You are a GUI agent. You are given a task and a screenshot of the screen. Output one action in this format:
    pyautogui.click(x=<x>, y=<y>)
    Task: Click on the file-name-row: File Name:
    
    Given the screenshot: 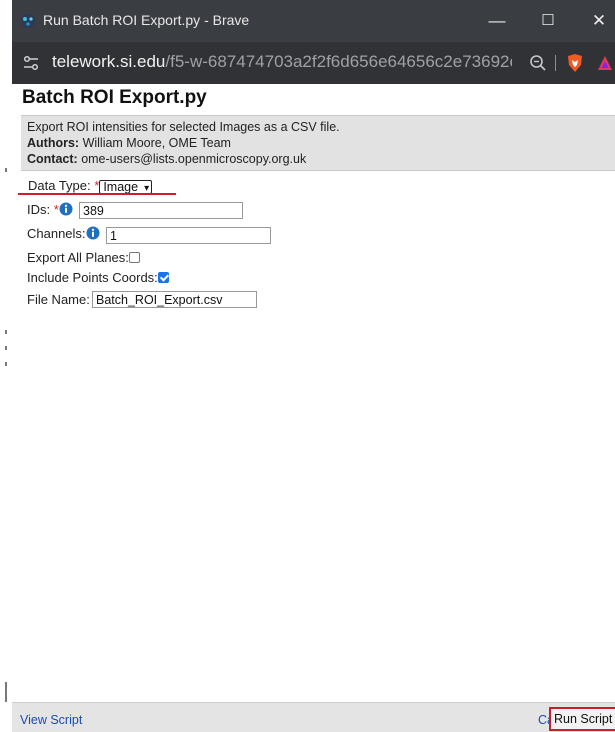 What is the action you would take?
    pyautogui.click(x=58, y=299)
    